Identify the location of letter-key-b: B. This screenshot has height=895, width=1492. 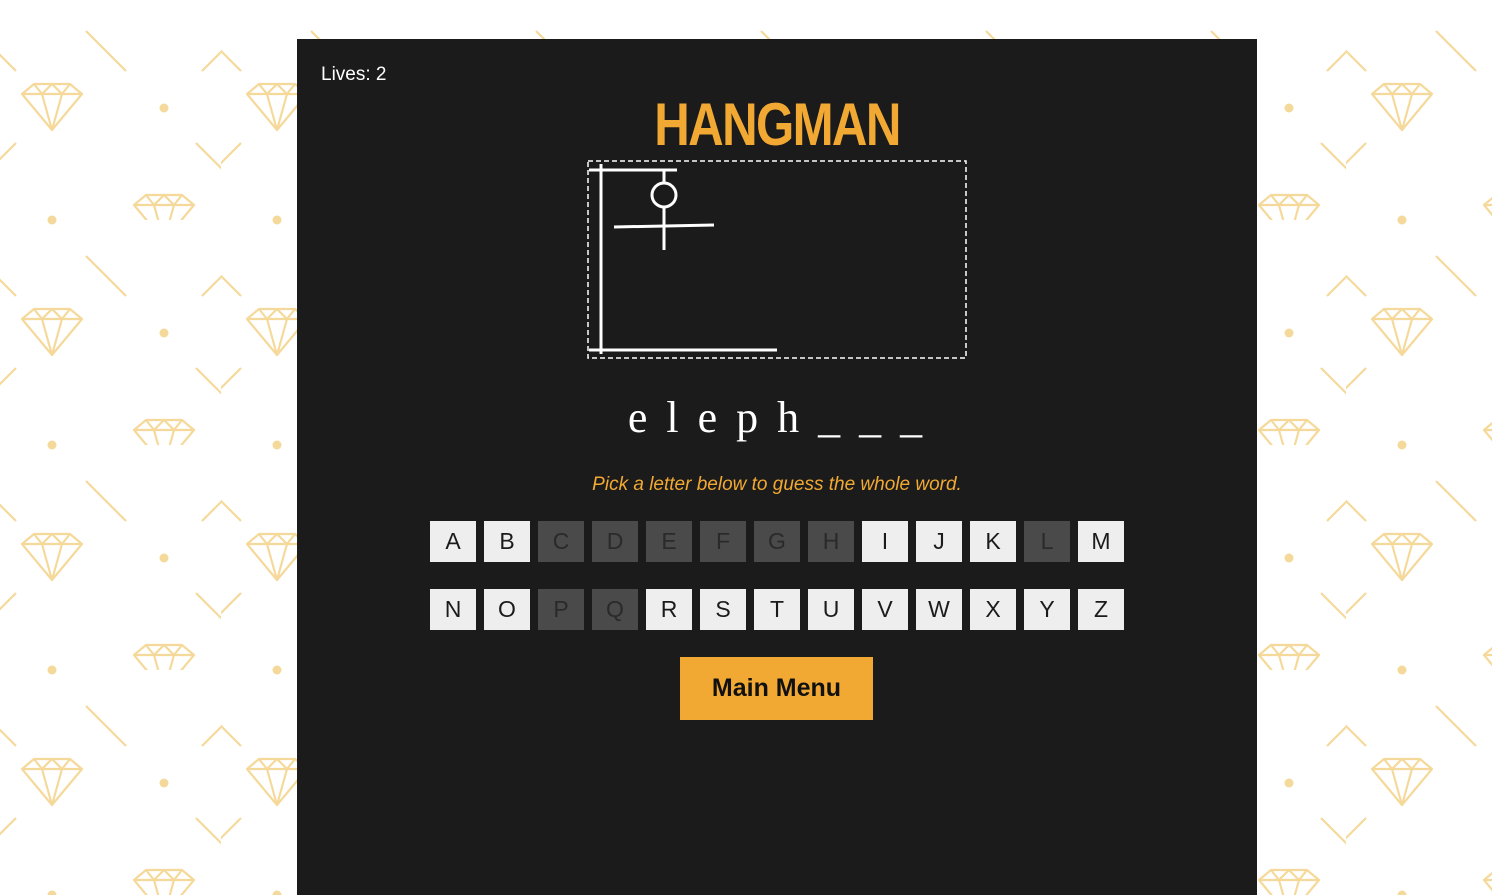
(507, 541).